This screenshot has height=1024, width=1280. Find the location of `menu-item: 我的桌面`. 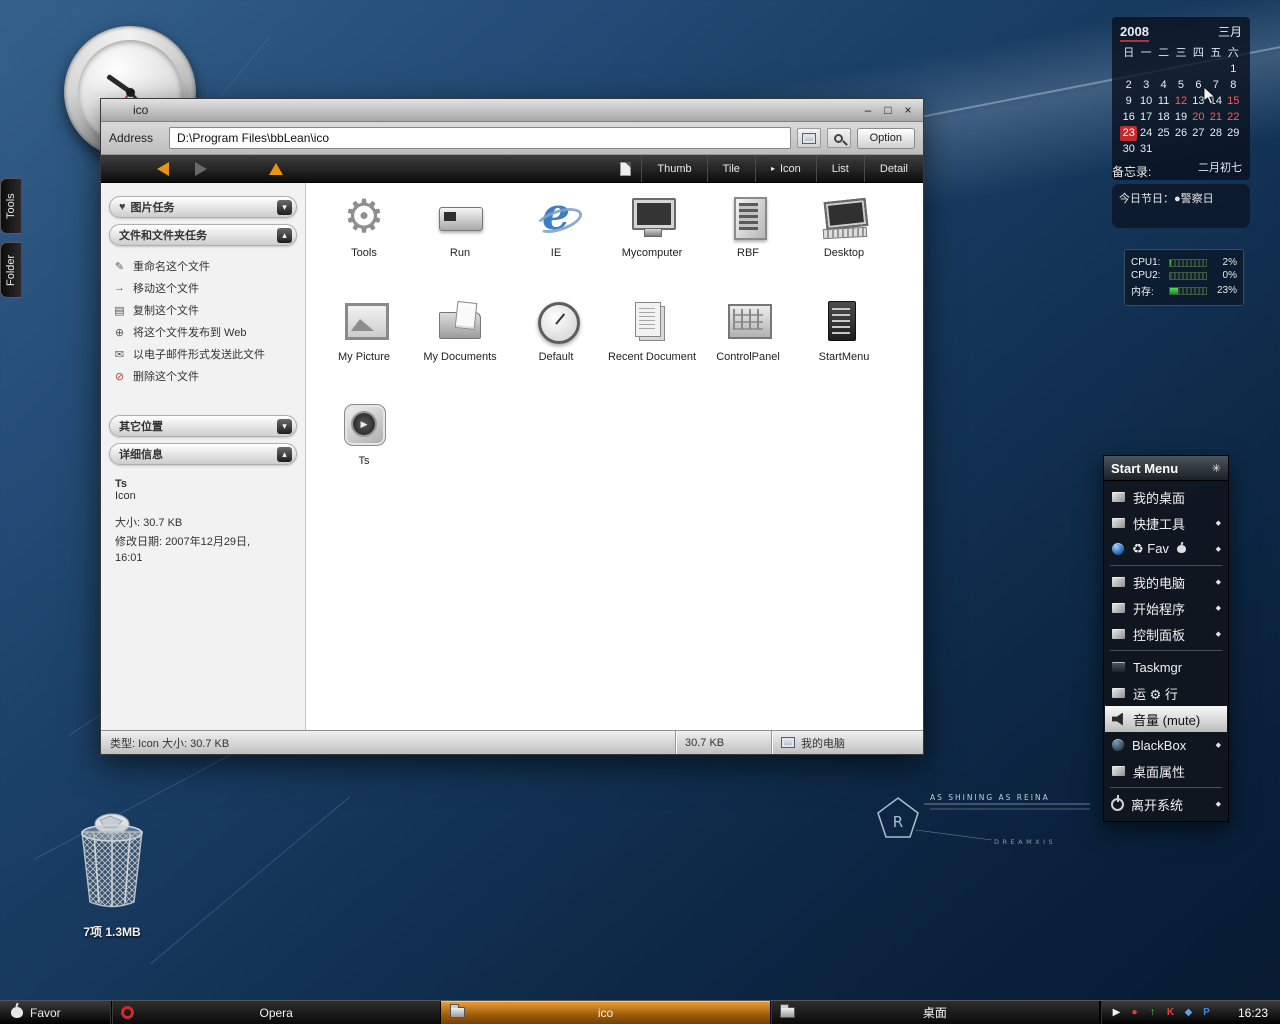

menu-item: 我的桌面 is located at coordinates (1166, 497).